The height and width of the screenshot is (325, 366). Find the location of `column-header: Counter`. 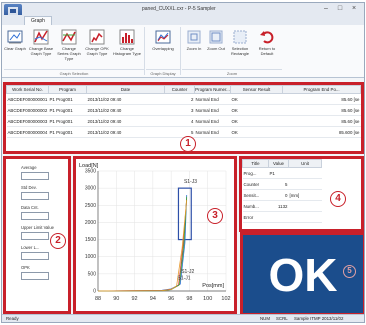

column-header: Counter is located at coordinates (179, 89).